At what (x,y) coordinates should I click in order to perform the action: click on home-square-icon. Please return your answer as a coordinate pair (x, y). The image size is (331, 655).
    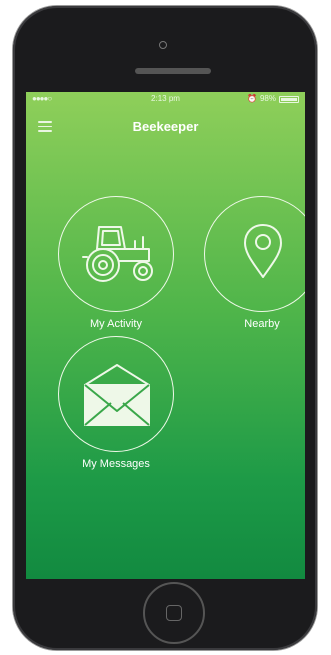
    Looking at the image, I should click on (174, 613).